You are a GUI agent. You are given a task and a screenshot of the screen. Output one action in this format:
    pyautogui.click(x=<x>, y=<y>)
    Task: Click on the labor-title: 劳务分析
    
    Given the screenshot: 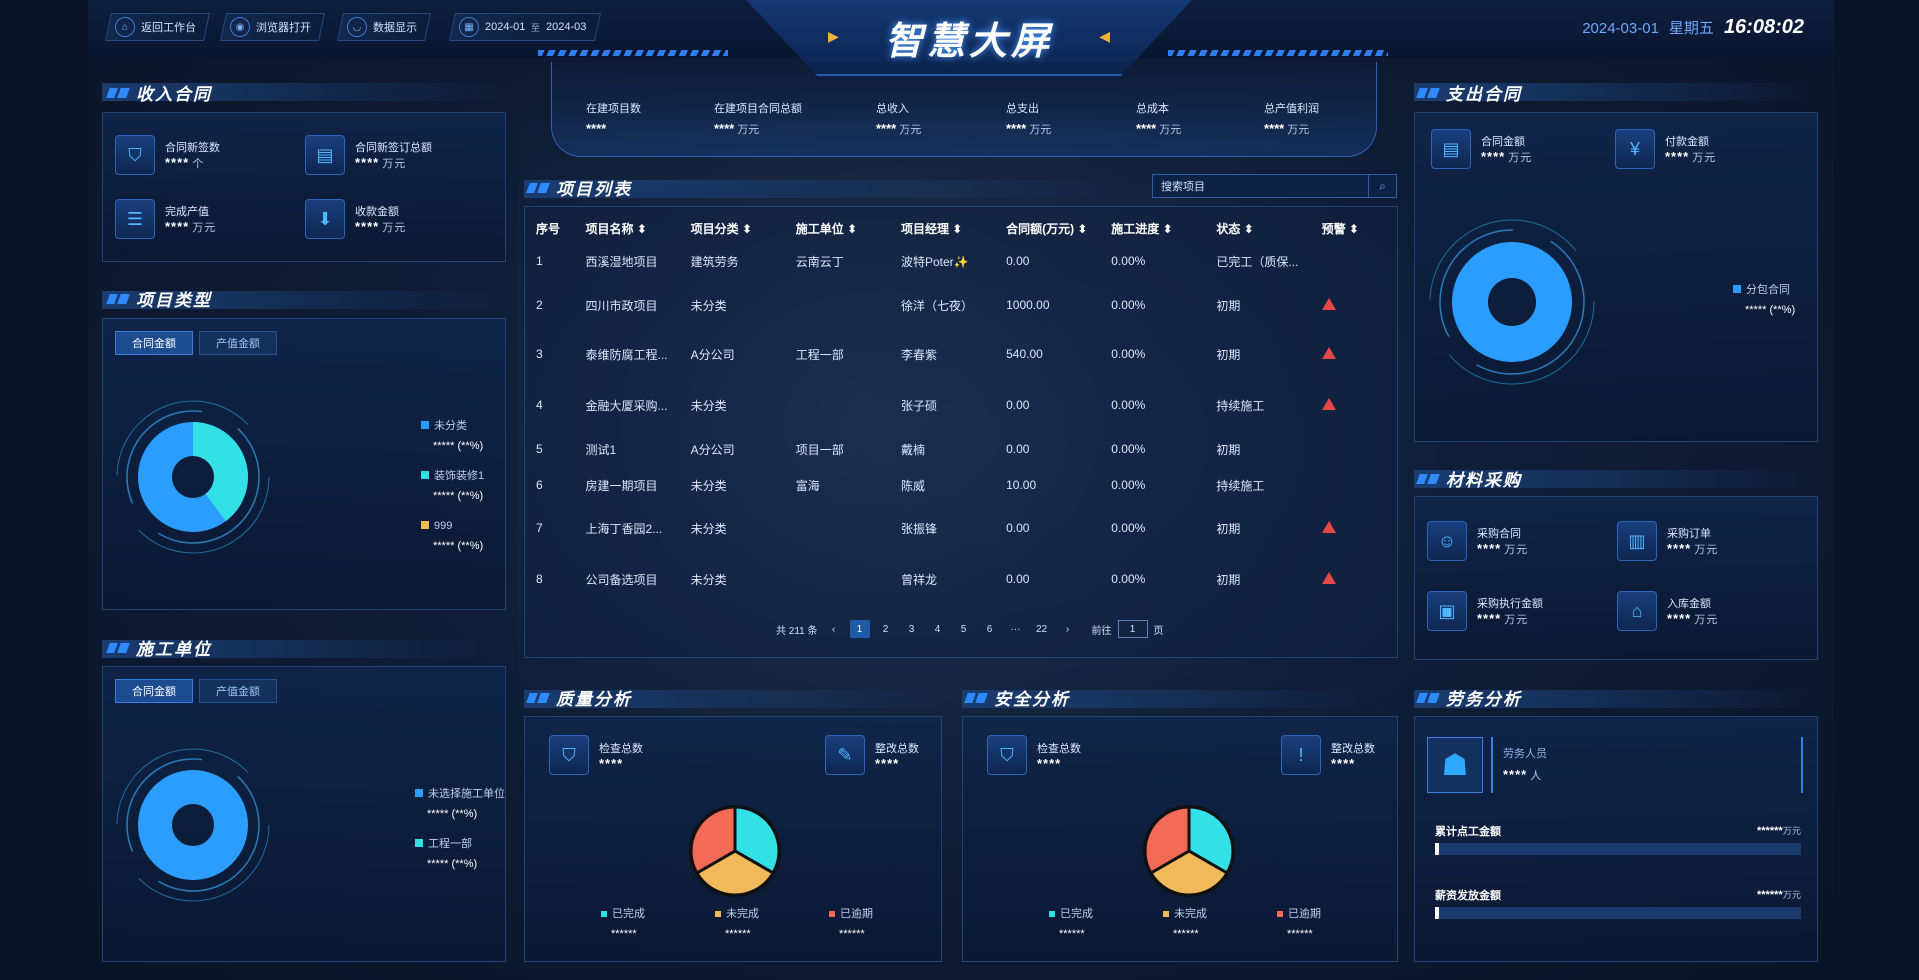 What is the action you would take?
    pyautogui.click(x=1469, y=697)
    